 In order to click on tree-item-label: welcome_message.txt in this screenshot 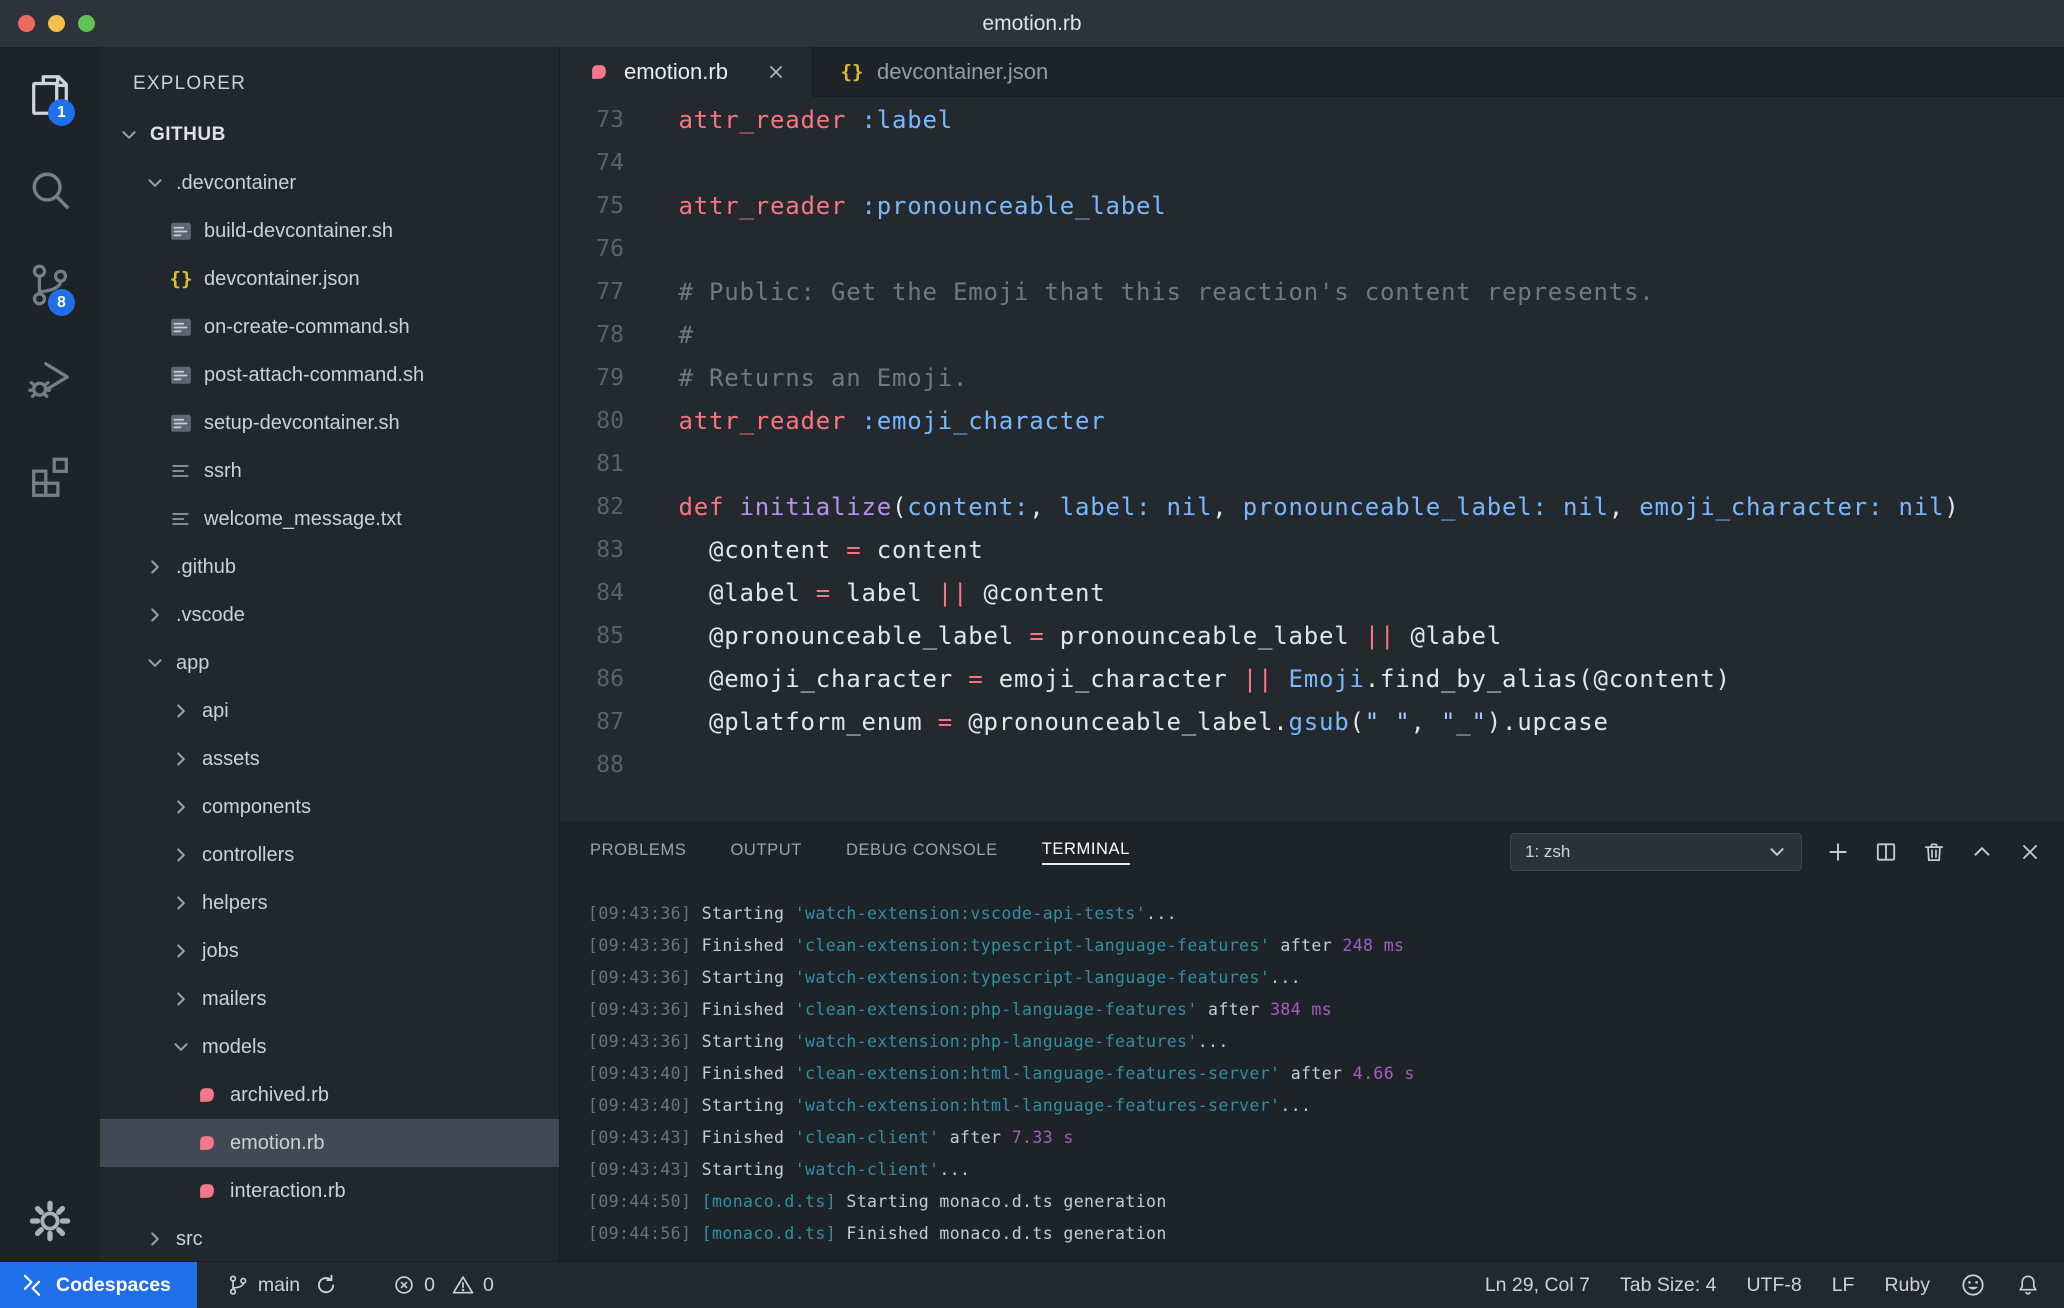, I will do `click(303, 518)`.